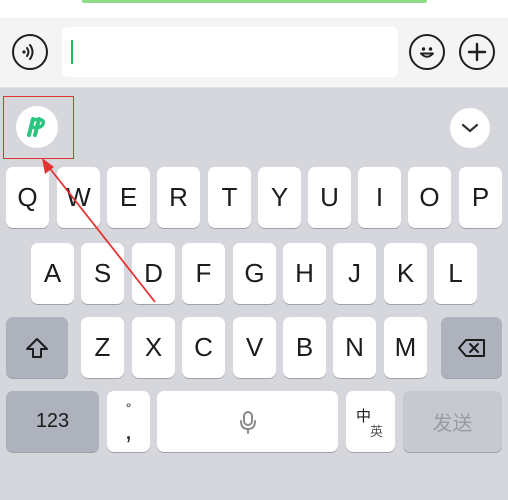  I want to click on collapse-keyboard-button, so click(470, 128).